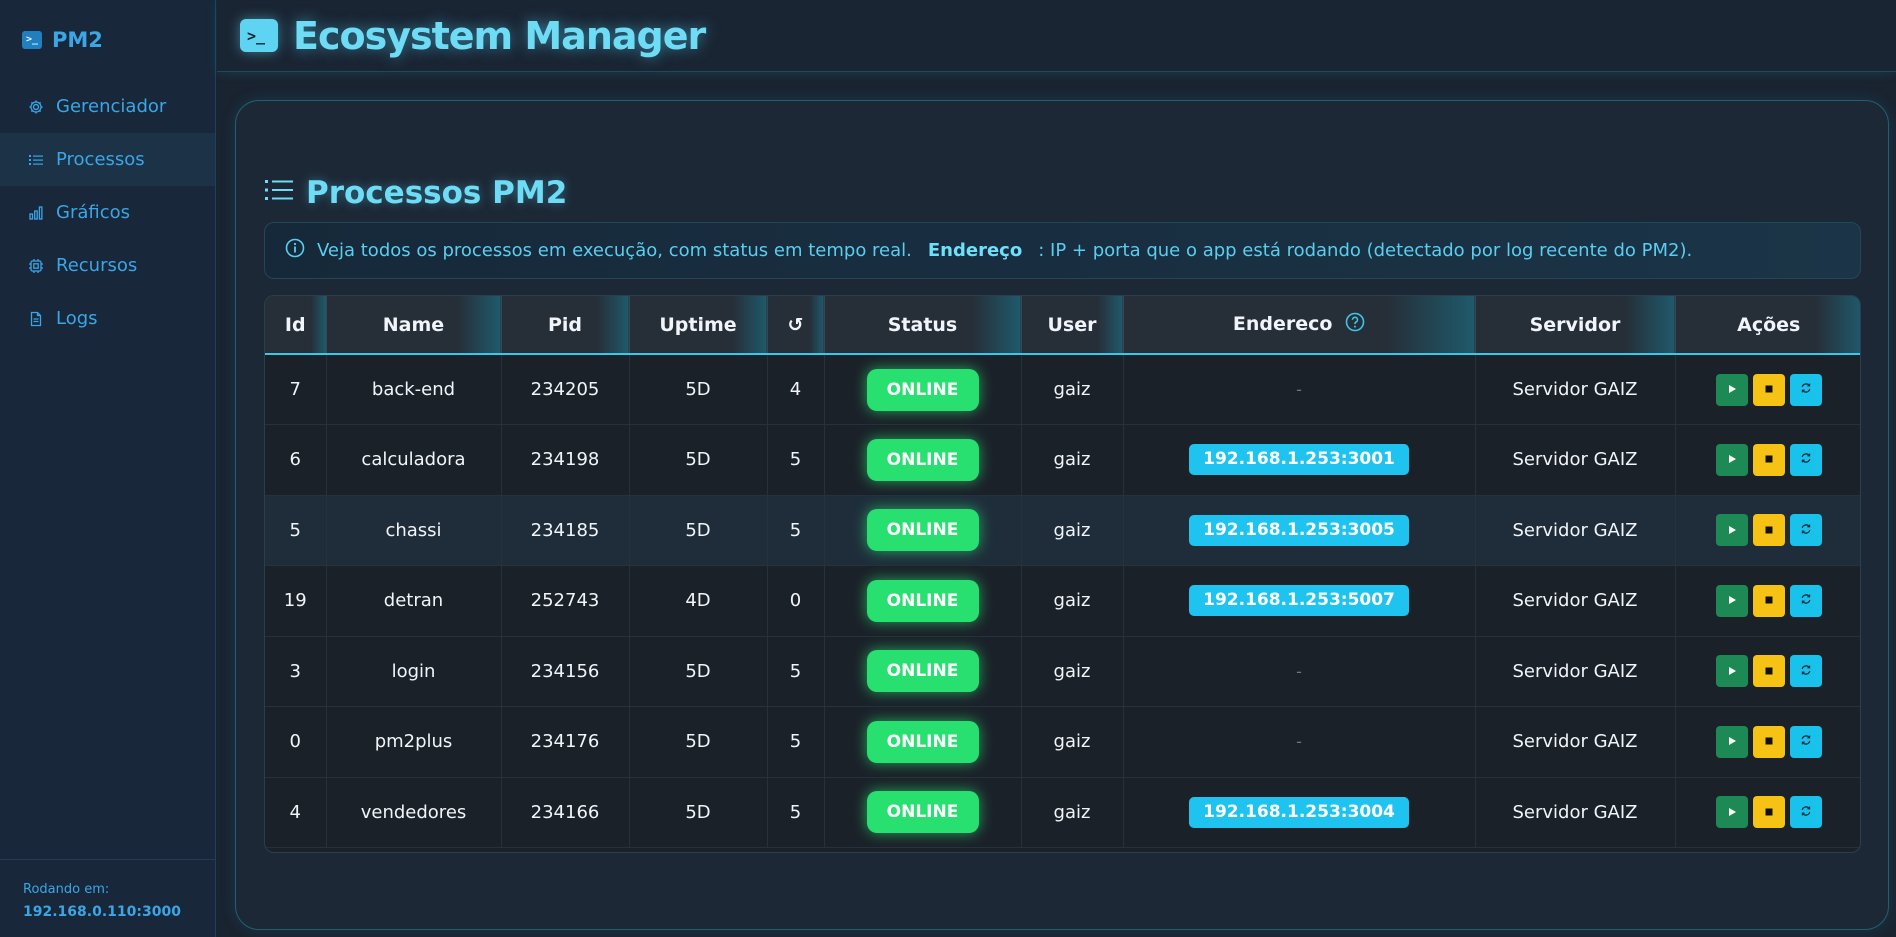  Describe the element at coordinates (296, 812) in the screenshot. I see `cell-id: 4` at that location.